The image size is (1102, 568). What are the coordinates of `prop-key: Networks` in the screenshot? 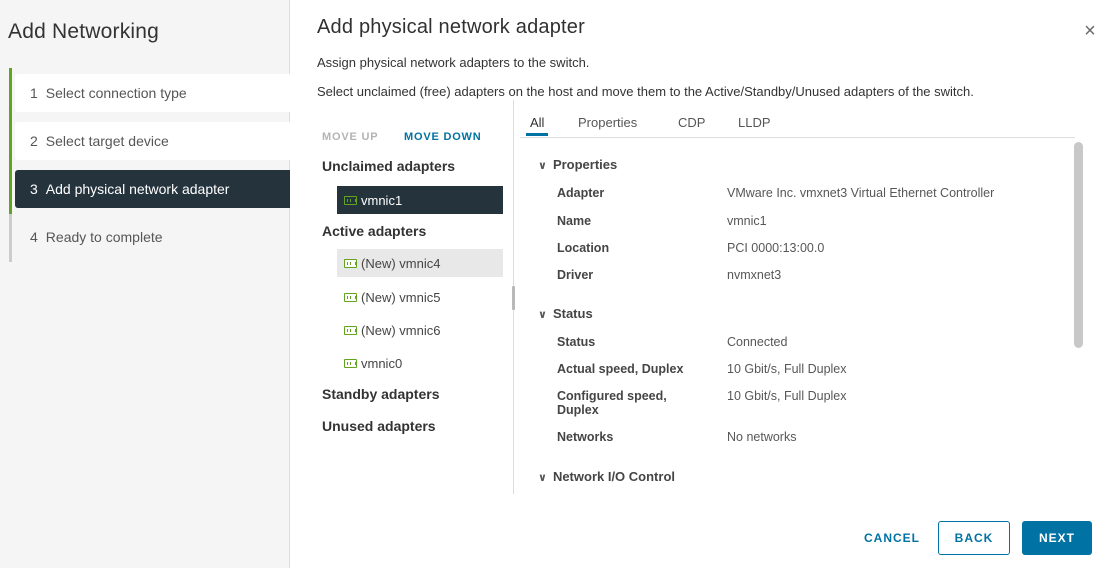 It's located at (585, 437).